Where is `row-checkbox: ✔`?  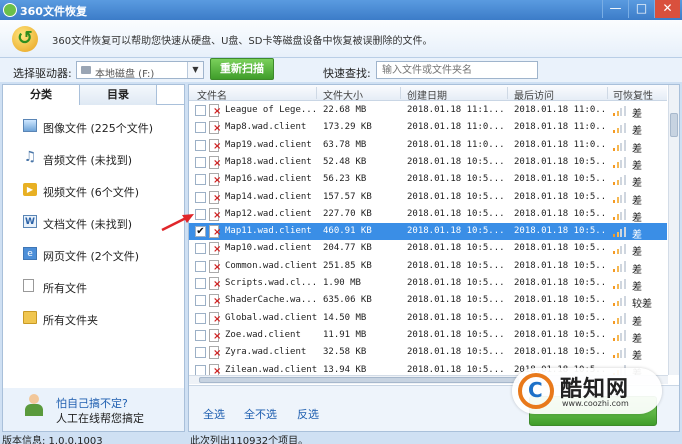 row-checkbox: ✔ is located at coordinates (200, 232).